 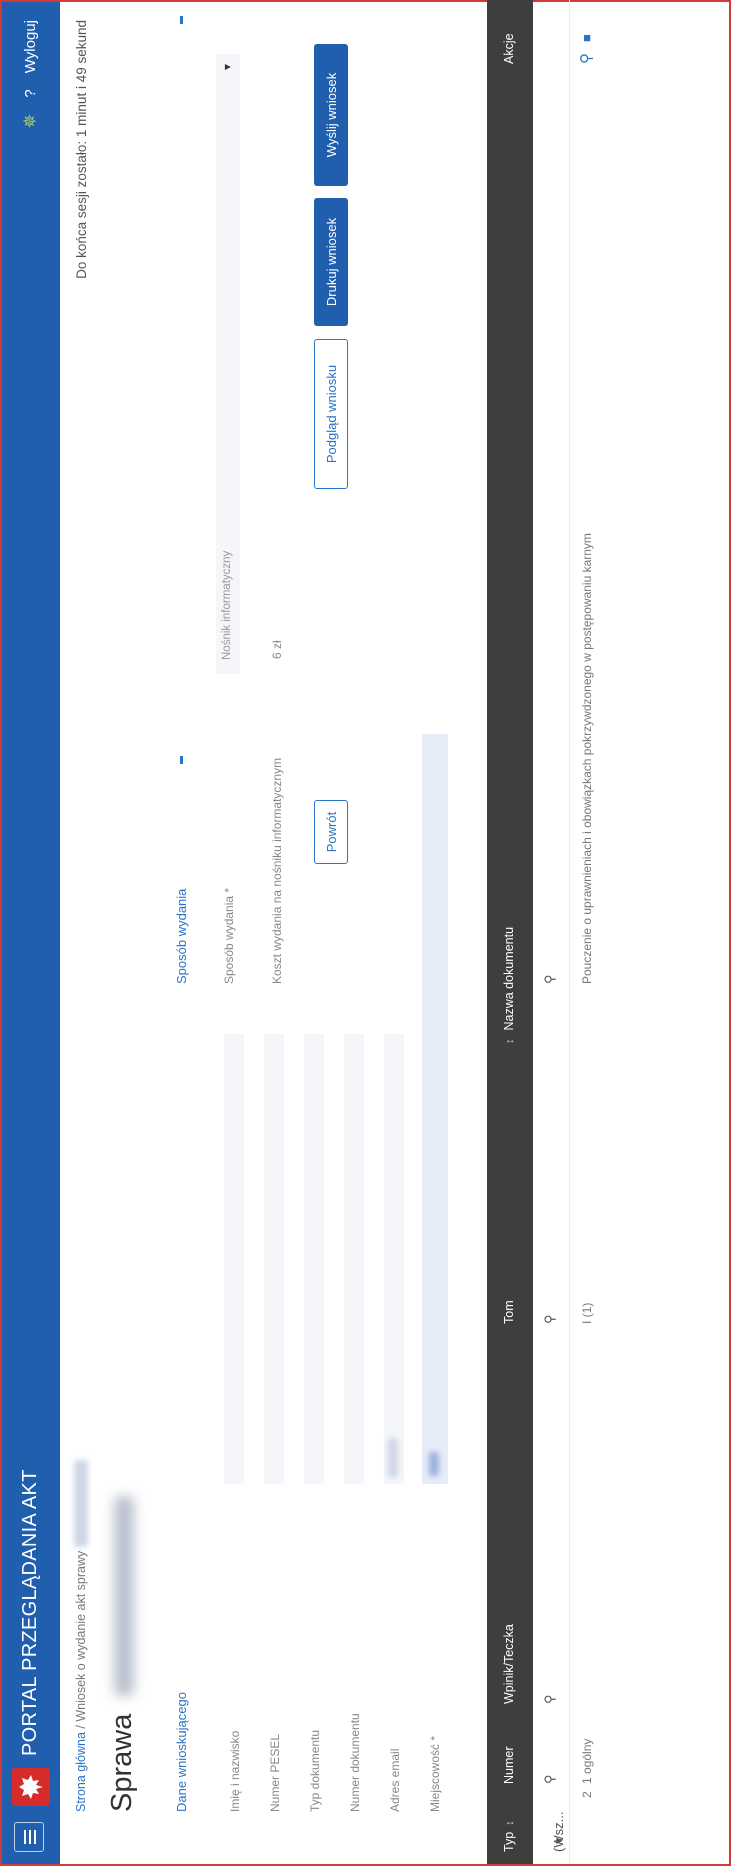 What do you see at coordinates (435, 1773) in the screenshot?
I see `field-label-city: Miejscowość *` at bounding box center [435, 1773].